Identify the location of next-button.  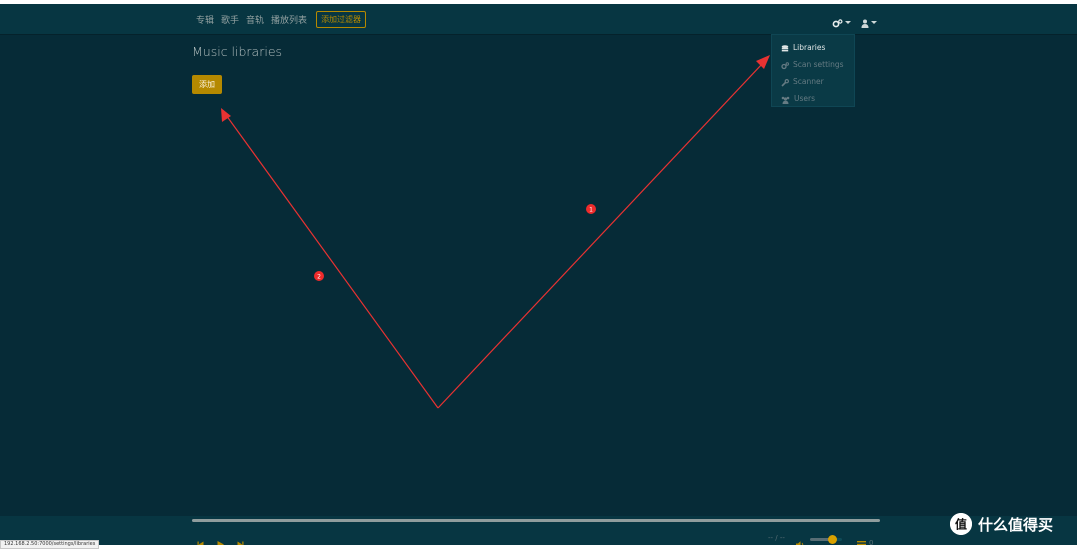
(240, 539).